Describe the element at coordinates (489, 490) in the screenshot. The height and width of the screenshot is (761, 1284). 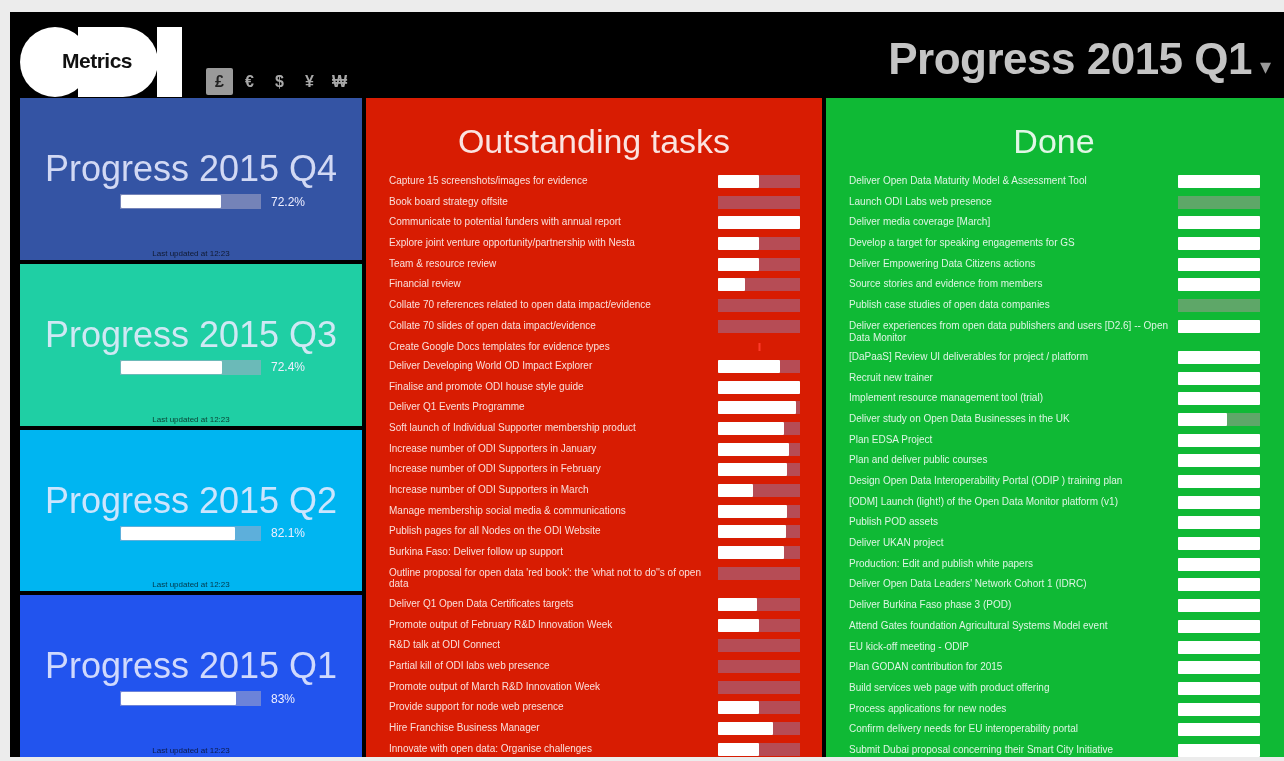
I see `task-name: Increase number of ODI Supporters in March` at that location.